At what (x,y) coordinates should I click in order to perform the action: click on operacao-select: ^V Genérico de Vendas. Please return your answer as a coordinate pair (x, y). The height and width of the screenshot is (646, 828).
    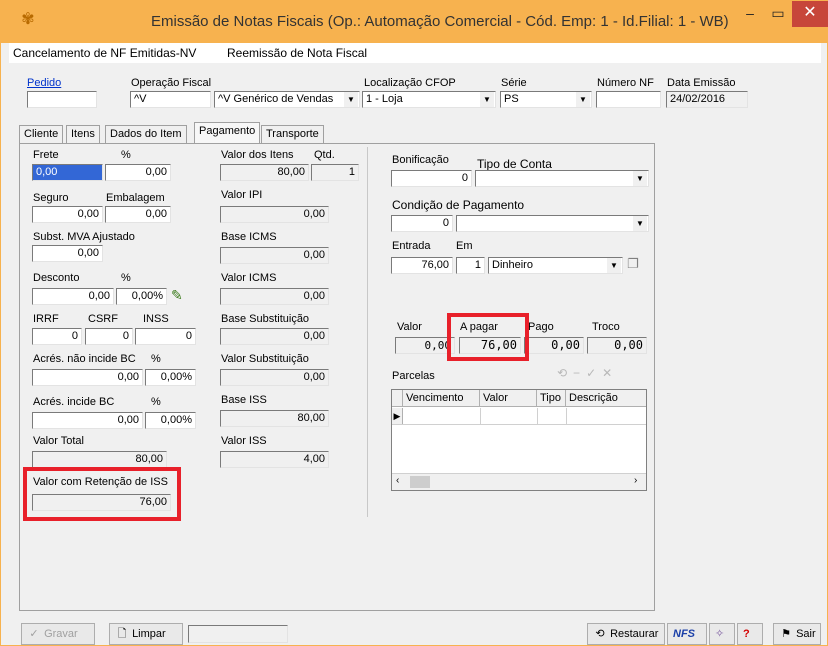
    Looking at the image, I should click on (287, 99).